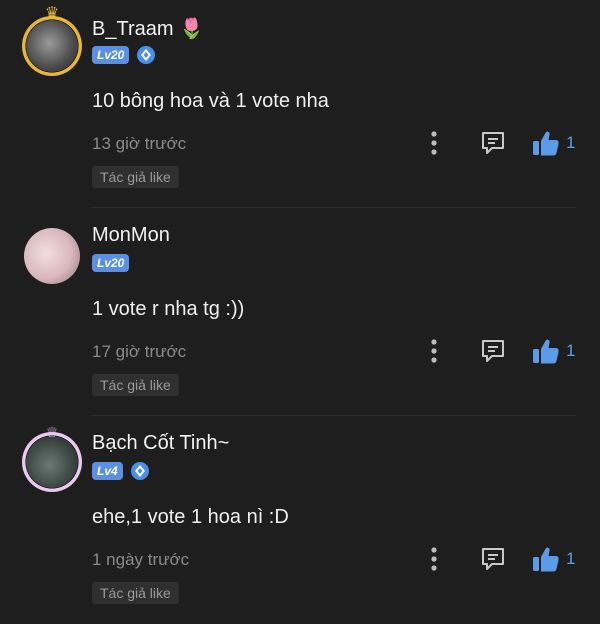 The width and height of the screenshot is (600, 624). I want to click on comment-time: 13 giờ trước, so click(139, 143).